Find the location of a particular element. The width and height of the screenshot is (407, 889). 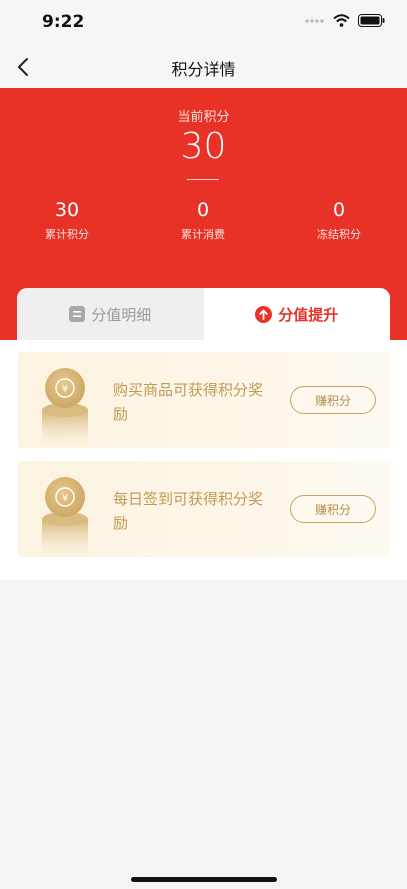

nav-bar: 积分详情 is located at coordinates (203, 67).